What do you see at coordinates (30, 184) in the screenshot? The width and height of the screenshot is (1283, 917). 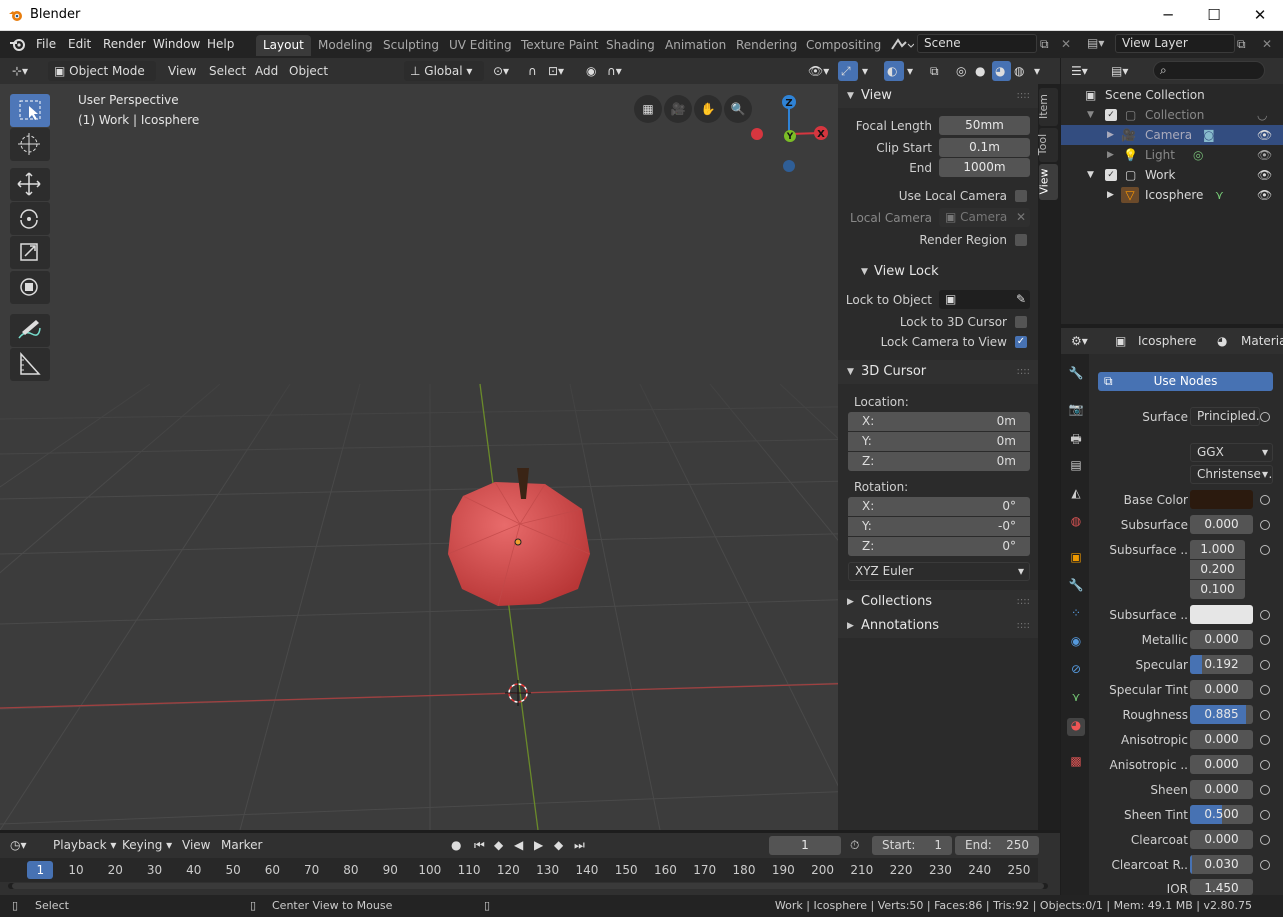 I see `move-tool` at bounding box center [30, 184].